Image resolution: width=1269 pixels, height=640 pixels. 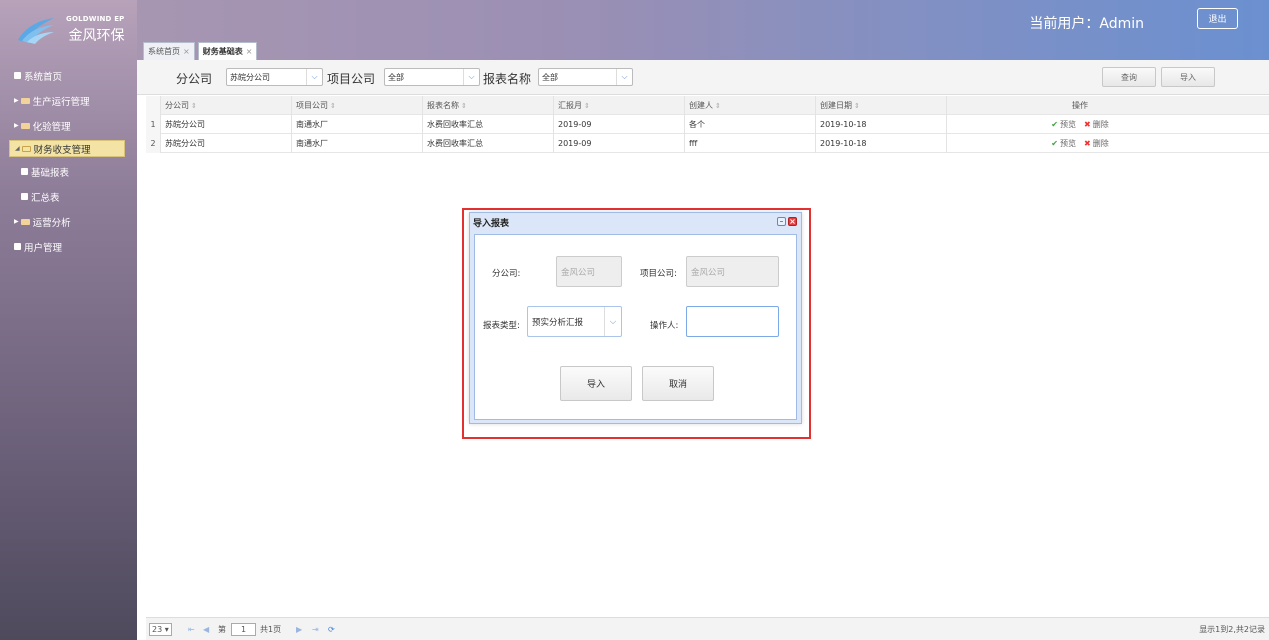 I want to click on cell-project: 南通水厂, so click(x=356, y=124).